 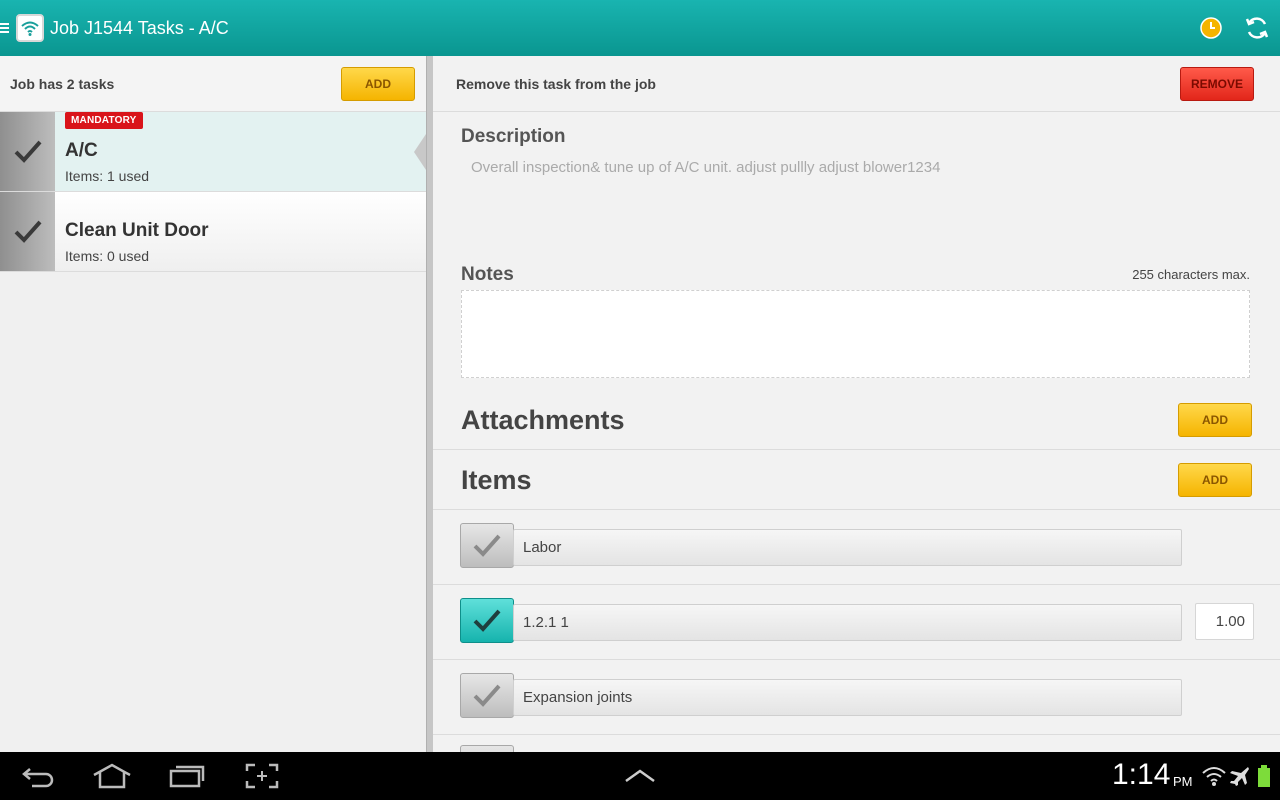 What do you see at coordinates (1141, 774) in the screenshot?
I see `status-clock: 1:14` at bounding box center [1141, 774].